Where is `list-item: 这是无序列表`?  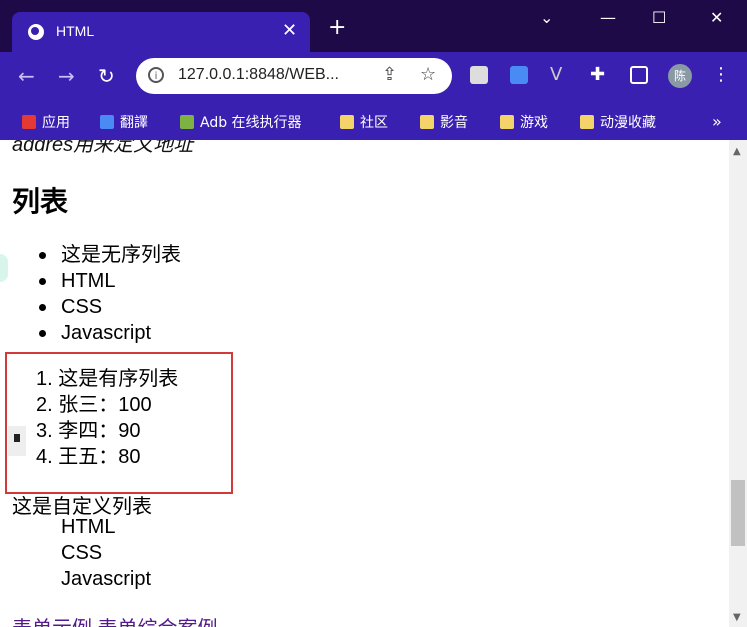 list-item: 这是无序列表 is located at coordinates (108, 255).